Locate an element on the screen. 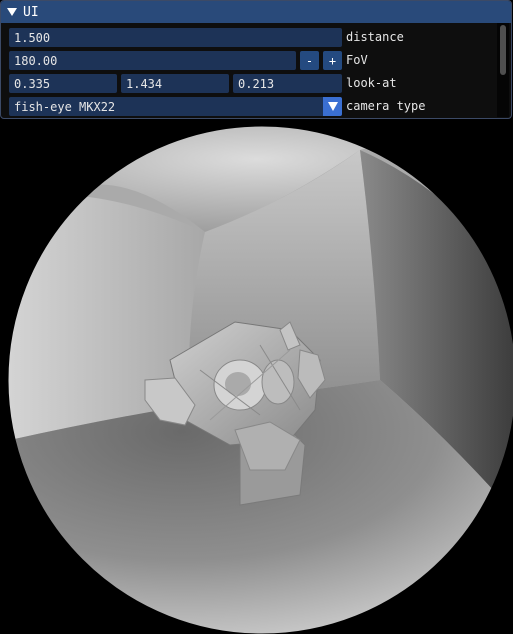 Image resolution: width=513 pixels, height=634 pixels. fov-row: 180.00 is located at coordinates (152, 60).